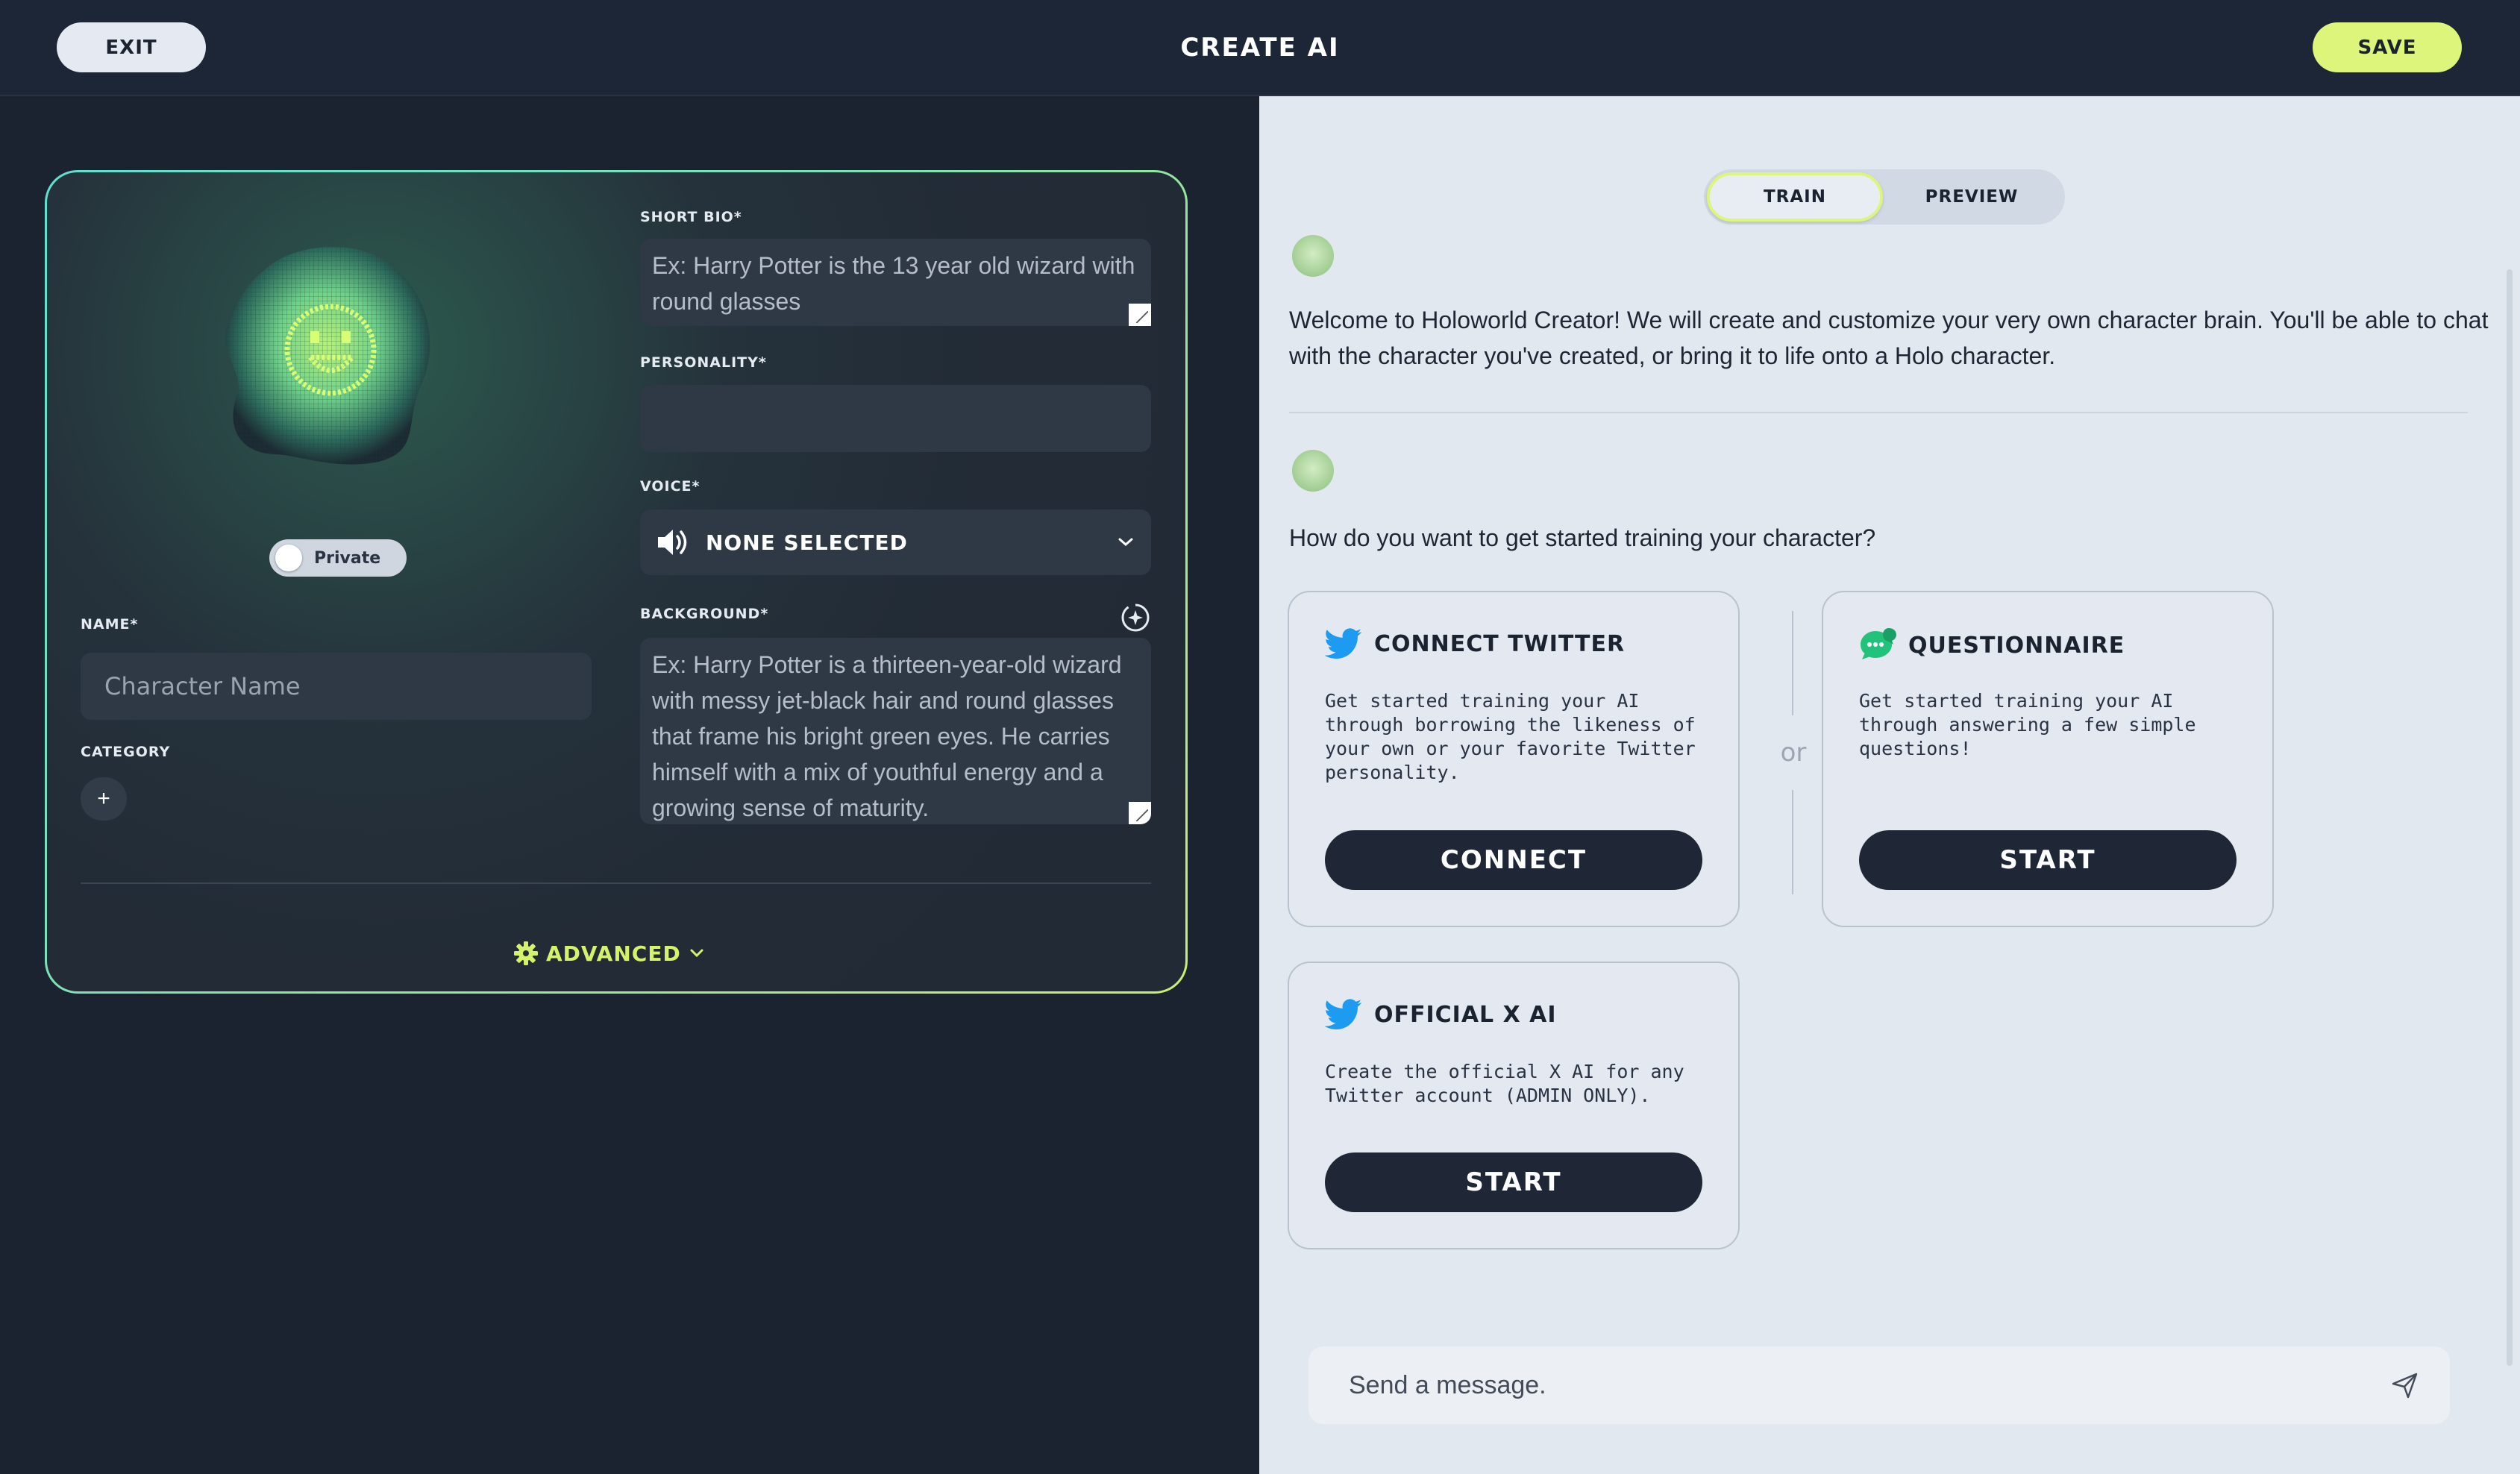  I want to click on tab-train: TRAIN, so click(1795, 197).